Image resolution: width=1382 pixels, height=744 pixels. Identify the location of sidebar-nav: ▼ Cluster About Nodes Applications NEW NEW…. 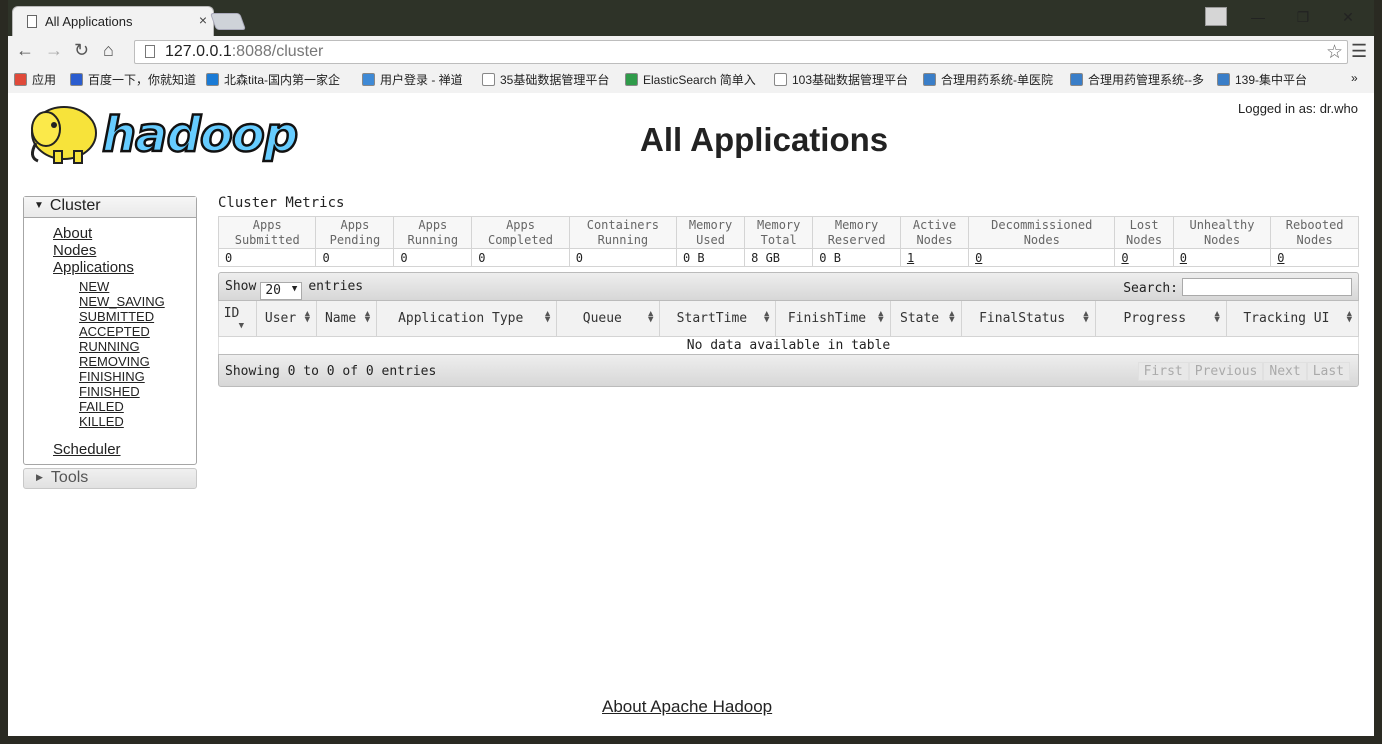
(110, 342).